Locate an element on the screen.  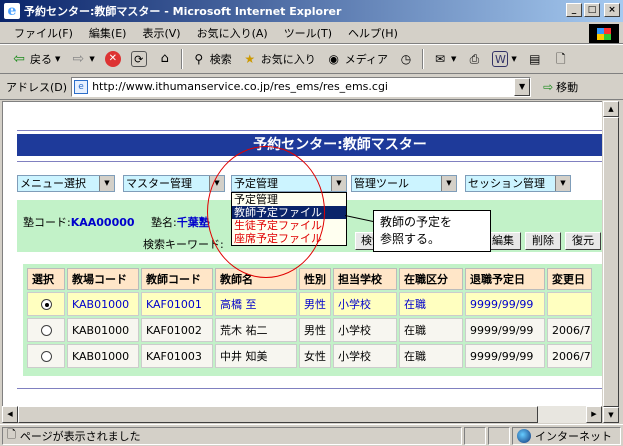
tools-select: 管理ツール ▼ is located at coordinates (404, 183).